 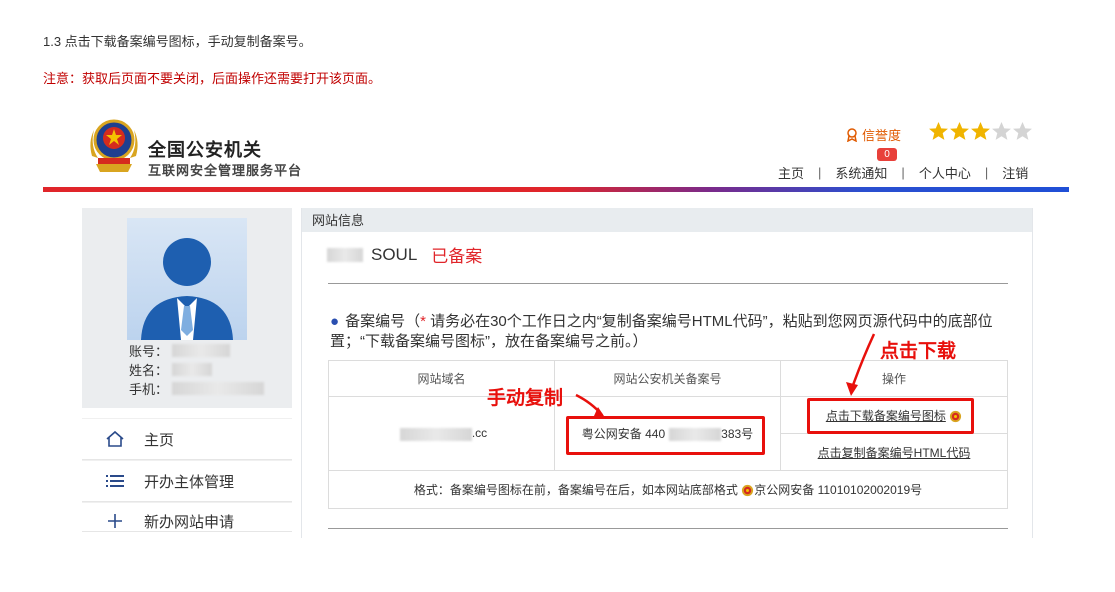 I want to click on credit-rating: 信誉度, so click(x=873, y=134).